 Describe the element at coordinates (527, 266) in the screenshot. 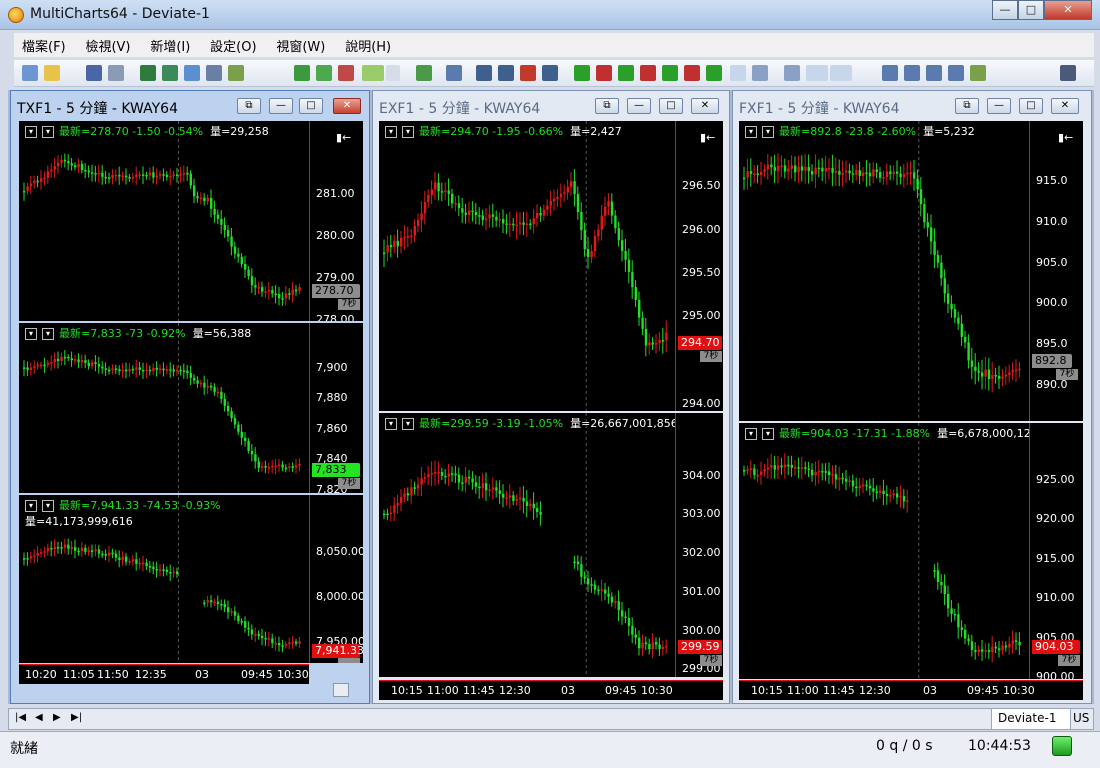

I see `price-pane: ▾ ▾ 最新=294.70 -1.95 -0.66% 量=2,427` at that location.